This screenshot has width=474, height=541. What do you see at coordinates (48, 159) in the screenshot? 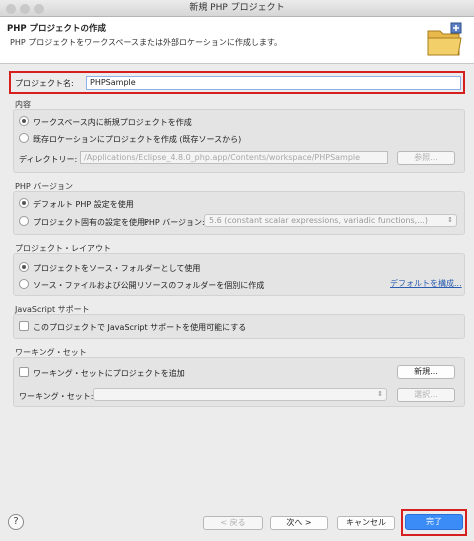
I see `directory-label: ディレクトリー:` at bounding box center [48, 159].